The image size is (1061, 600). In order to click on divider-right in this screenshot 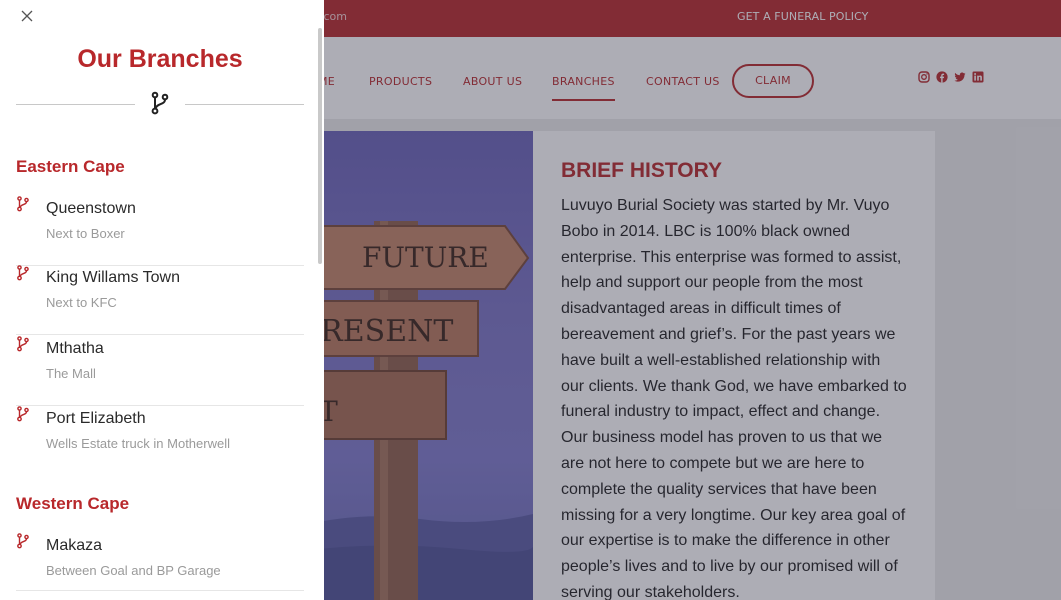, I will do `click(244, 104)`.